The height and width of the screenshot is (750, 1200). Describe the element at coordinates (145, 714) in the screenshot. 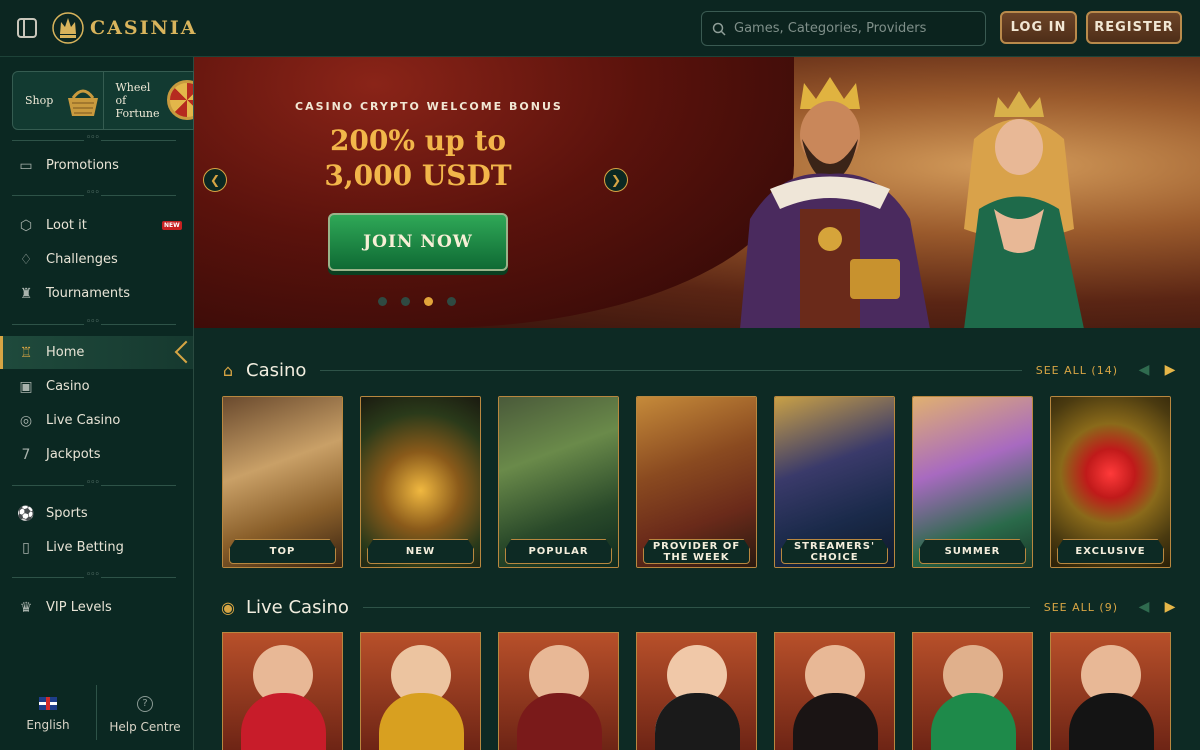

I see `help-centre-link: ? Help Centre` at that location.